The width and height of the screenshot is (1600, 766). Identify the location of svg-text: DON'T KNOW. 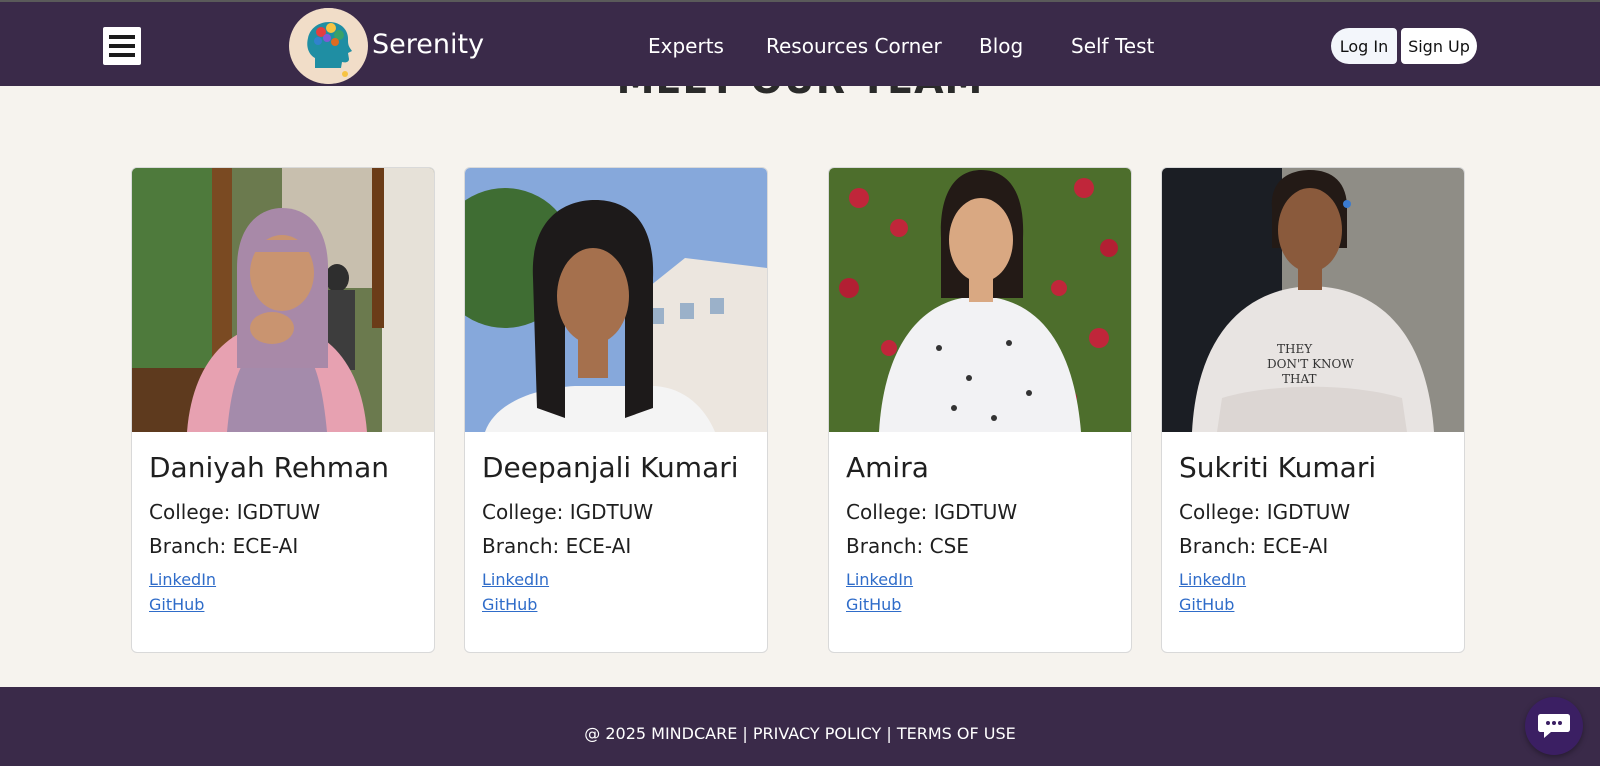
(1310, 364).